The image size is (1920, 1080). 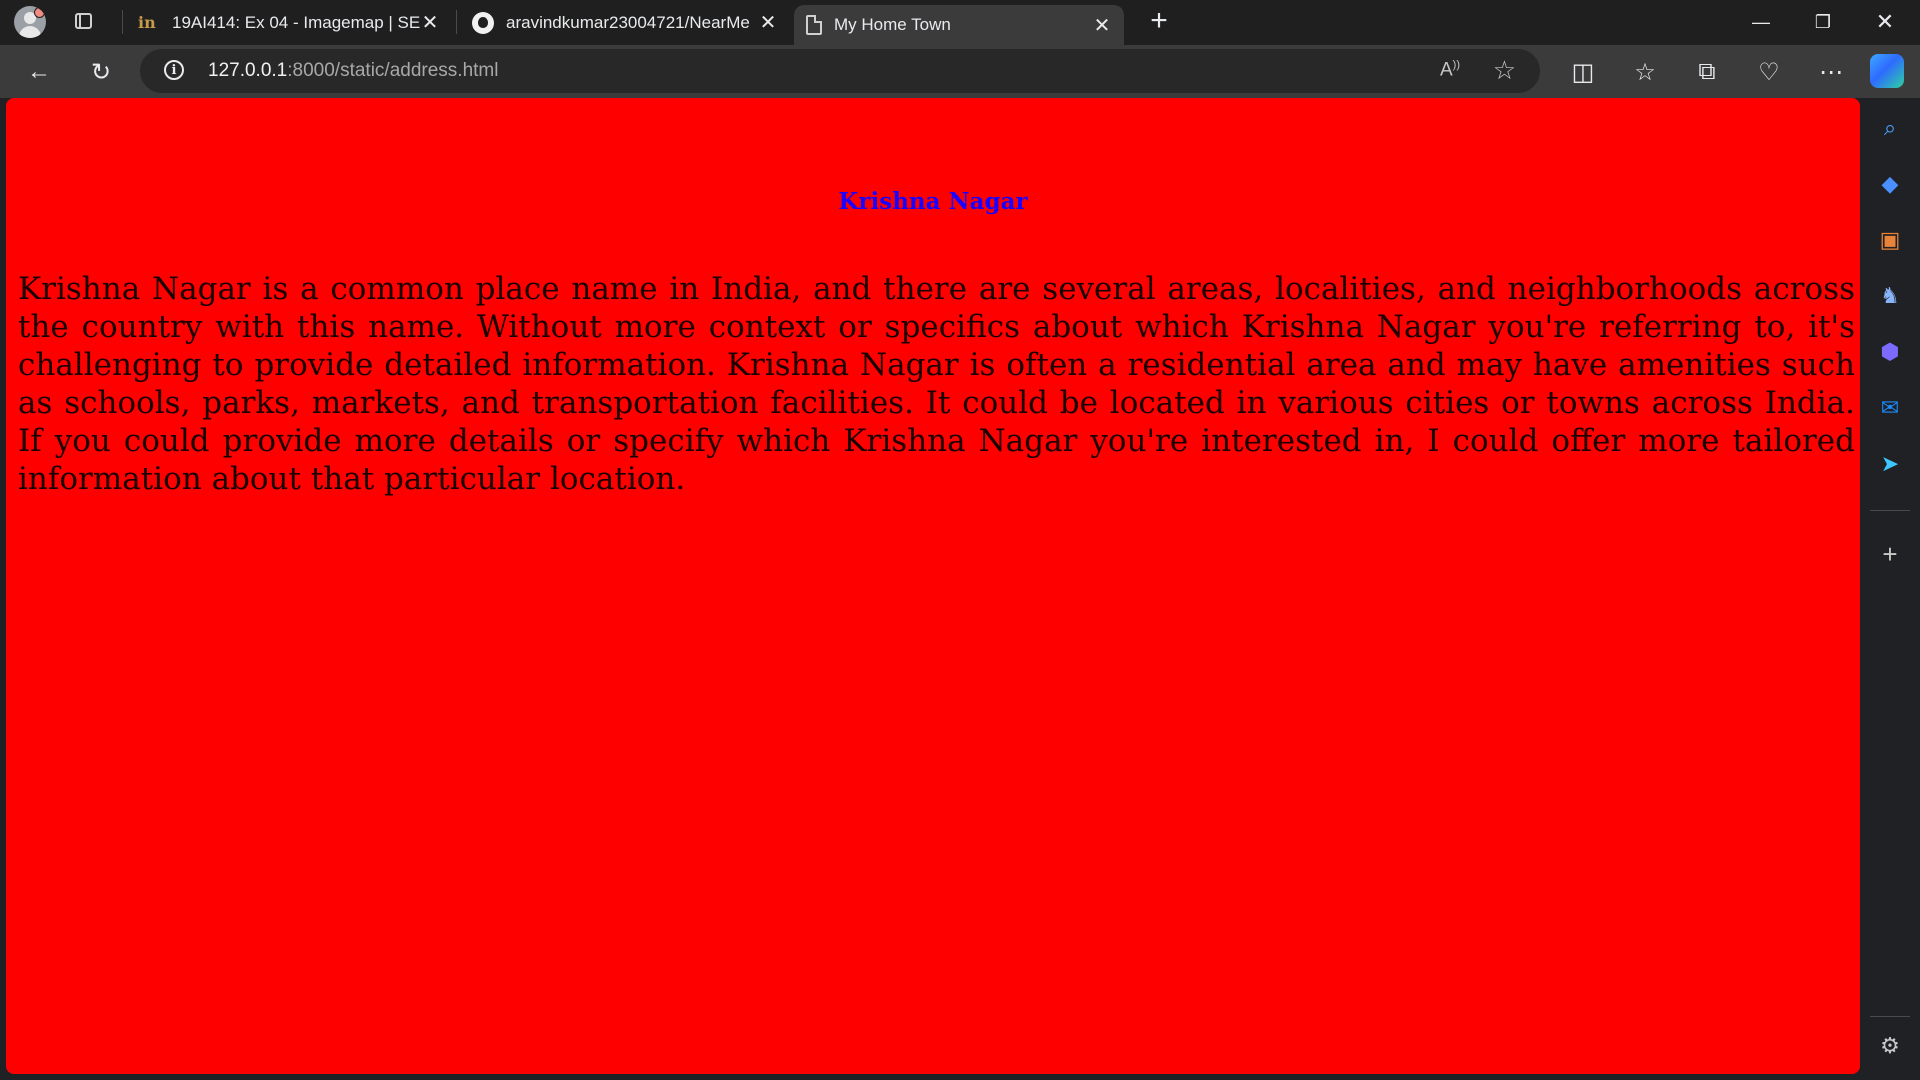 What do you see at coordinates (1831, 72) in the screenshot?
I see `more-menu-icon: ⋯` at bounding box center [1831, 72].